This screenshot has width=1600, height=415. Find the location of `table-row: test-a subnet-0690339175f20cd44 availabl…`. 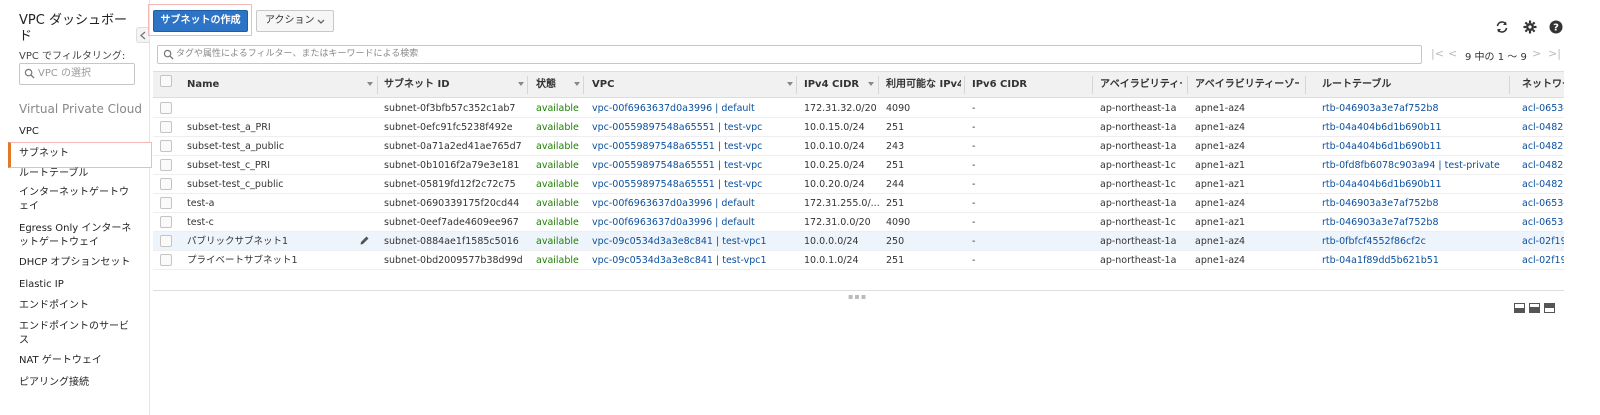

table-row: test-a subnet-0690339175f20cd44 availabl… is located at coordinates (858, 203).